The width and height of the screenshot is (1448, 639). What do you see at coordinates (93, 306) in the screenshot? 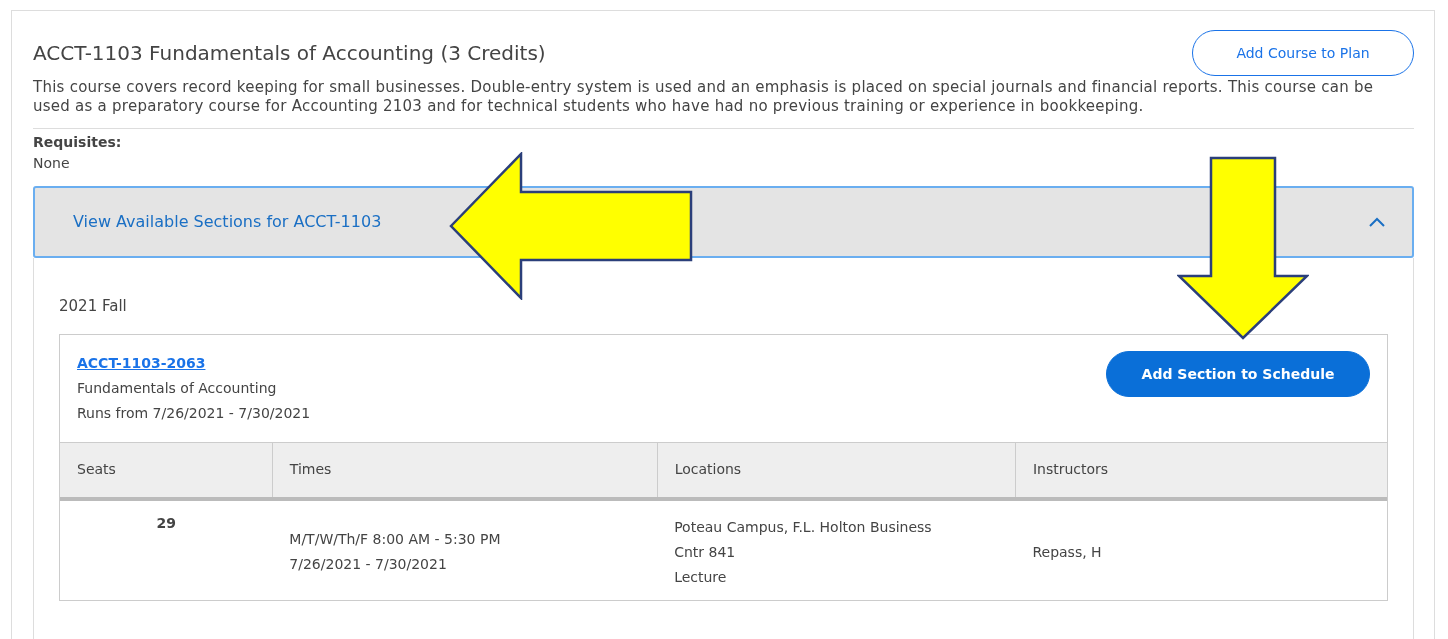
I see `term-label: 2021 Fall` at bounding box center [93, 306].